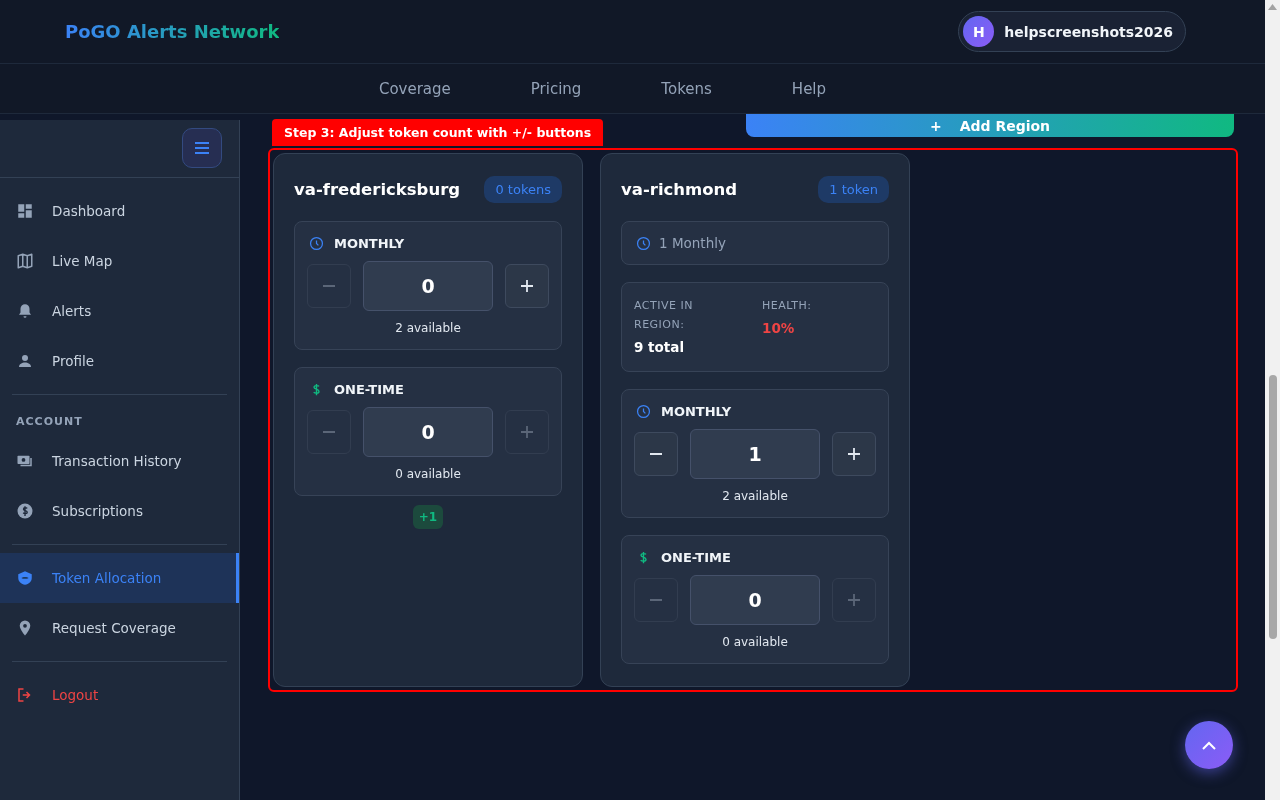 Image resolution: width=1280 pixels, height=800 pixels. Describe the element at coordinates (1088, 31) in the screenshot. I see `user-name: helpscreenshots2026` at that location.